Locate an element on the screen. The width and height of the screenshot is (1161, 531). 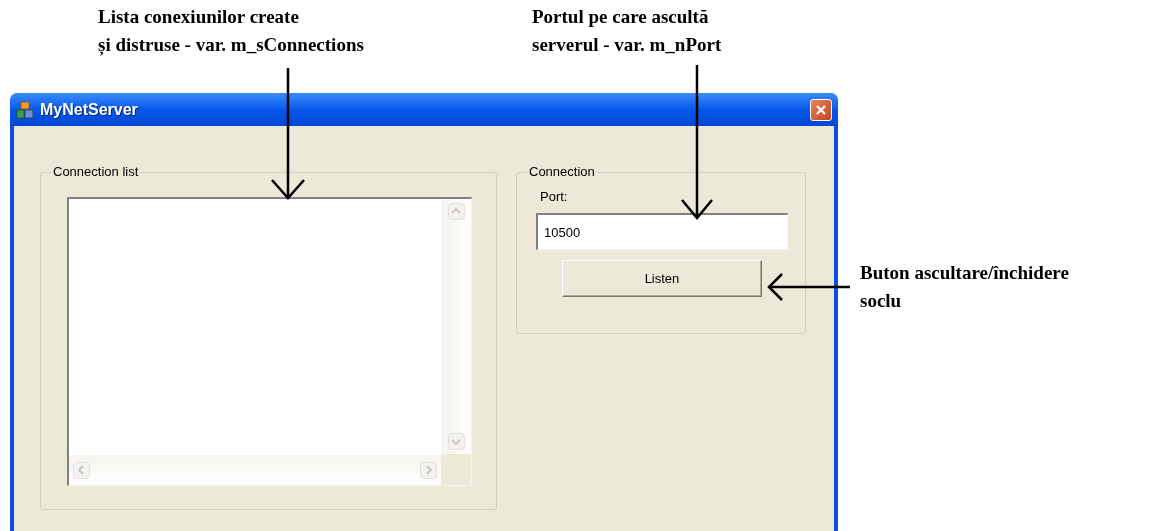
port-field: 10500 is located at coordinates (662, 231).